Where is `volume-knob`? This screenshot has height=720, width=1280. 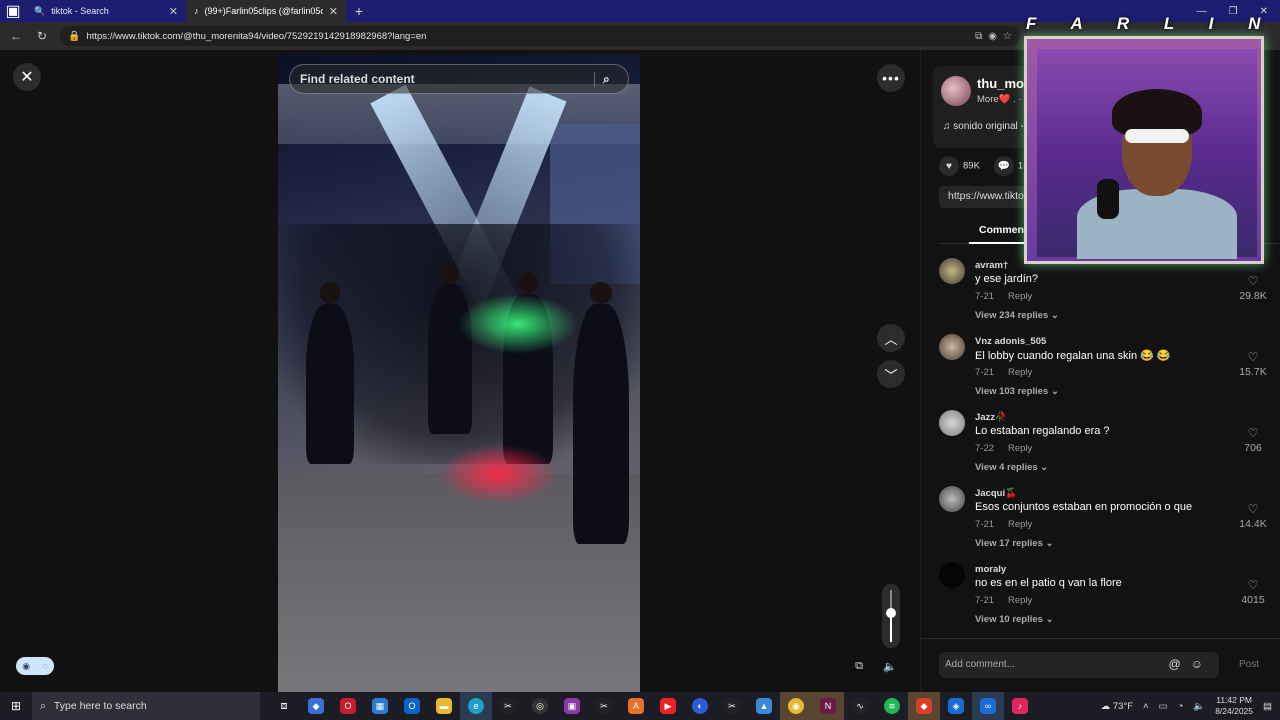 volume-knob is located at coordinates (891, 613).